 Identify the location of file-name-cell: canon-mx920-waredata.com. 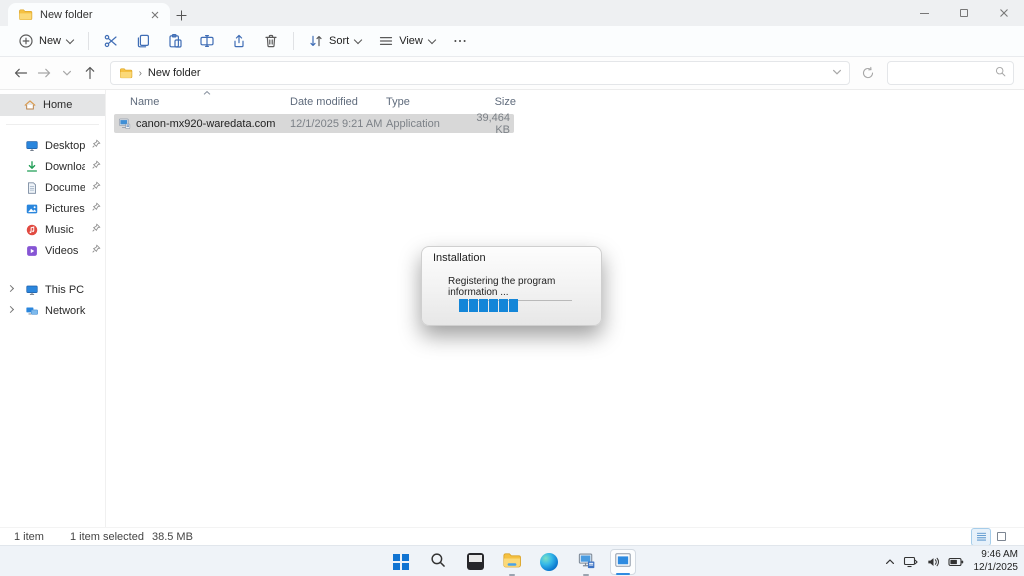
(204, 123).